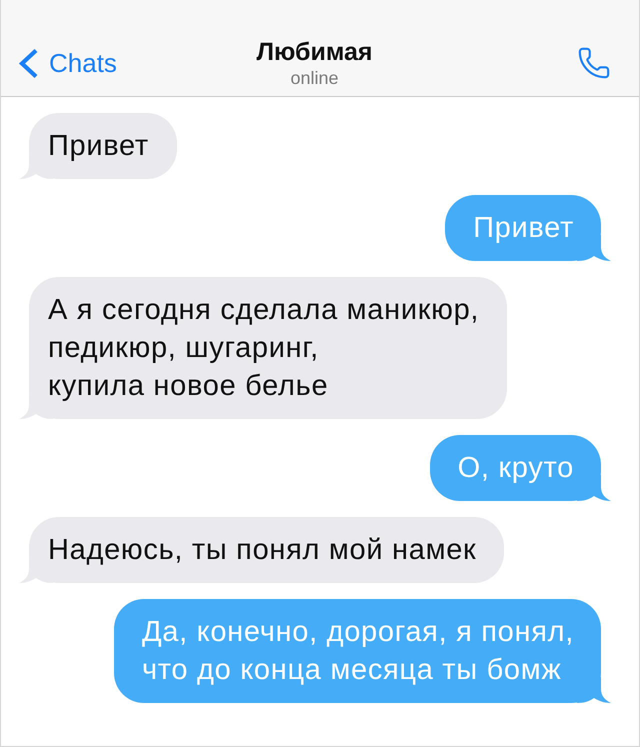  Describe the element at coordinates (314, 78) in the screenshot. I see `contact-status: online` at that location.